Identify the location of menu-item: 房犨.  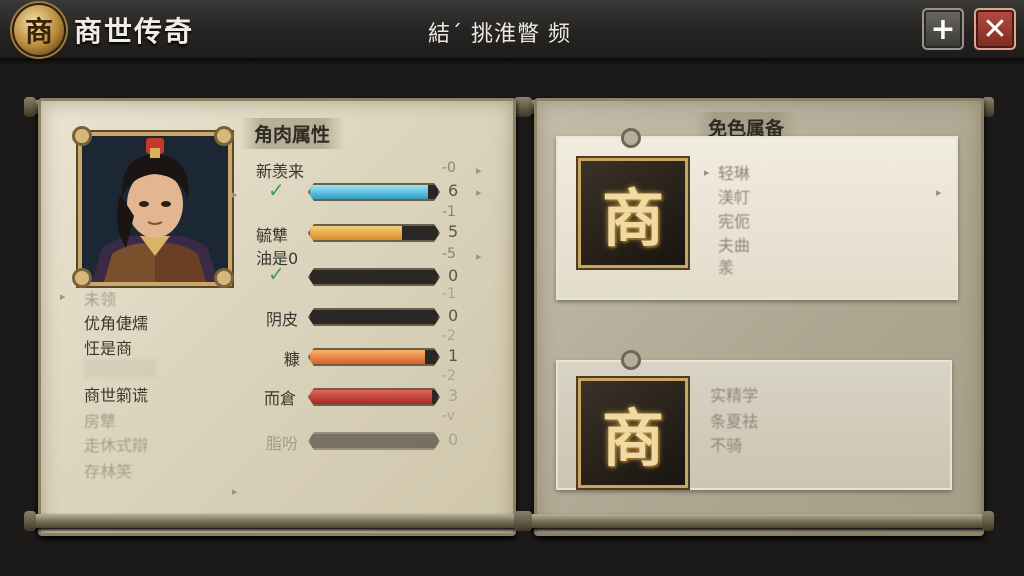
(100, 420).